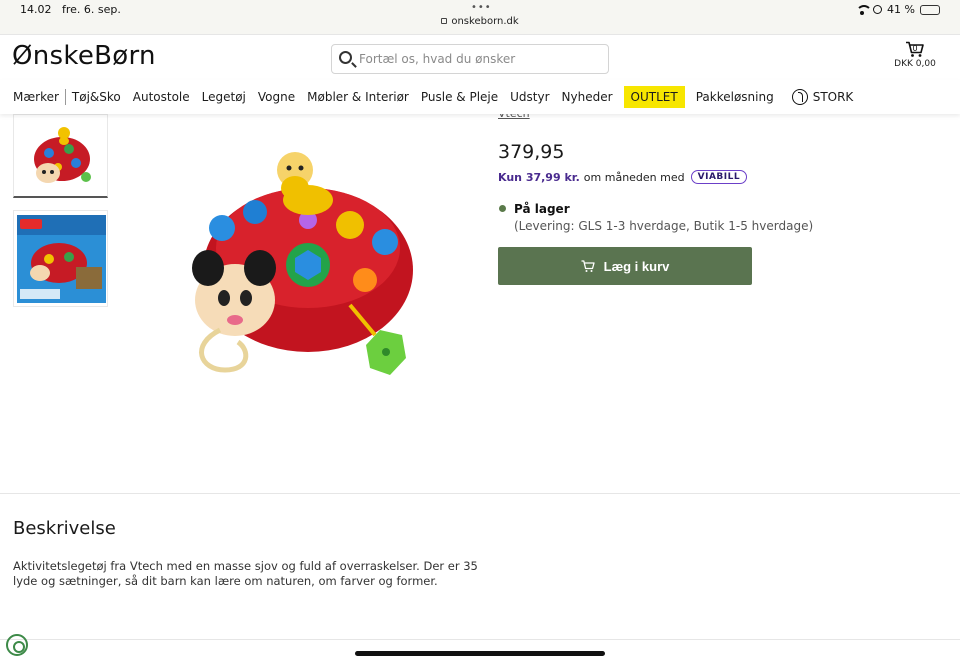 This screenshot has height=662, width=960. I want to click on stork-icon, so click(799, 97).